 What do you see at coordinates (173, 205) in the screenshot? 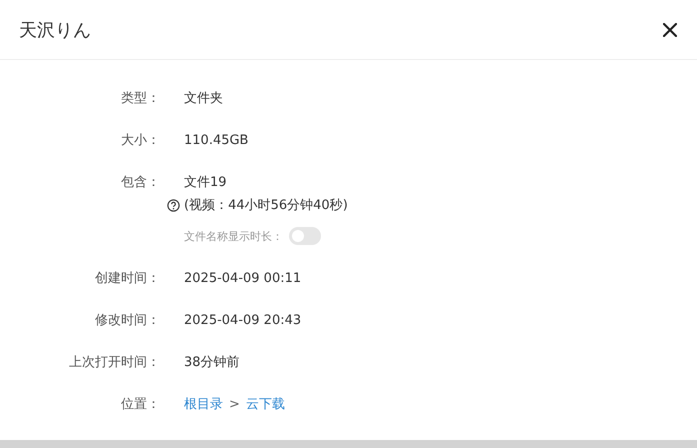
I see `help-icon` at bounding box center [173, 205].